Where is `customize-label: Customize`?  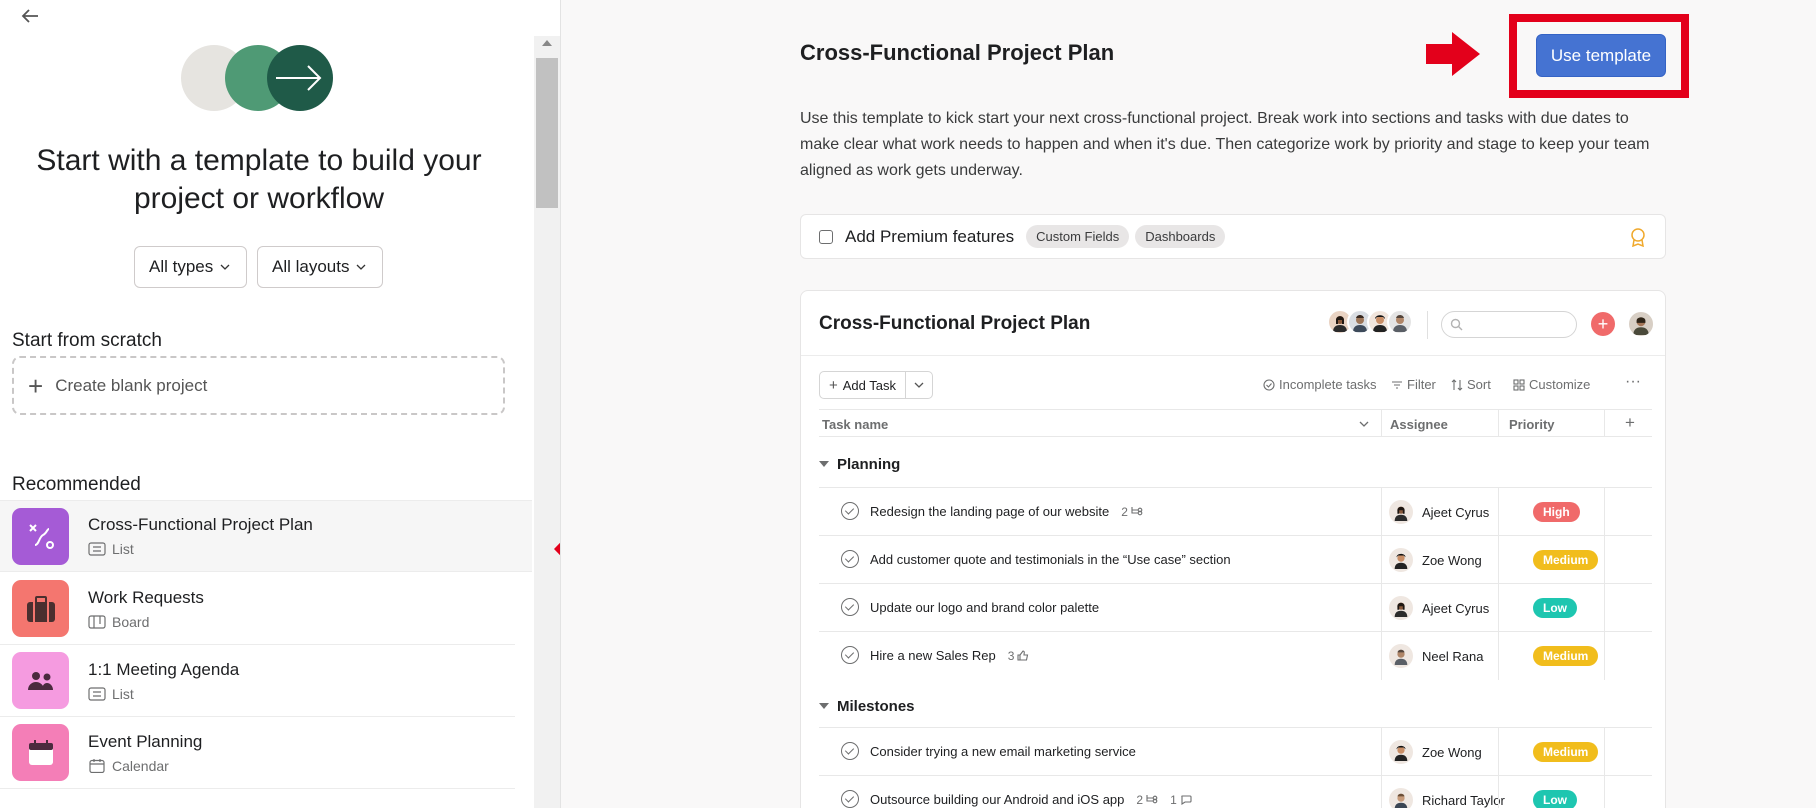 customize-label: Customize is located at coordinates (1560, 384).